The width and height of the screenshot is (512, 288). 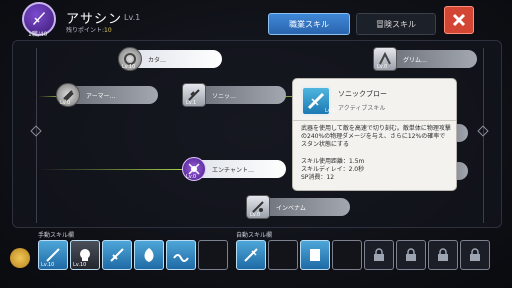 I want to click on auto-bar-label: 自動スキル欄, so click(x=254, y=235).